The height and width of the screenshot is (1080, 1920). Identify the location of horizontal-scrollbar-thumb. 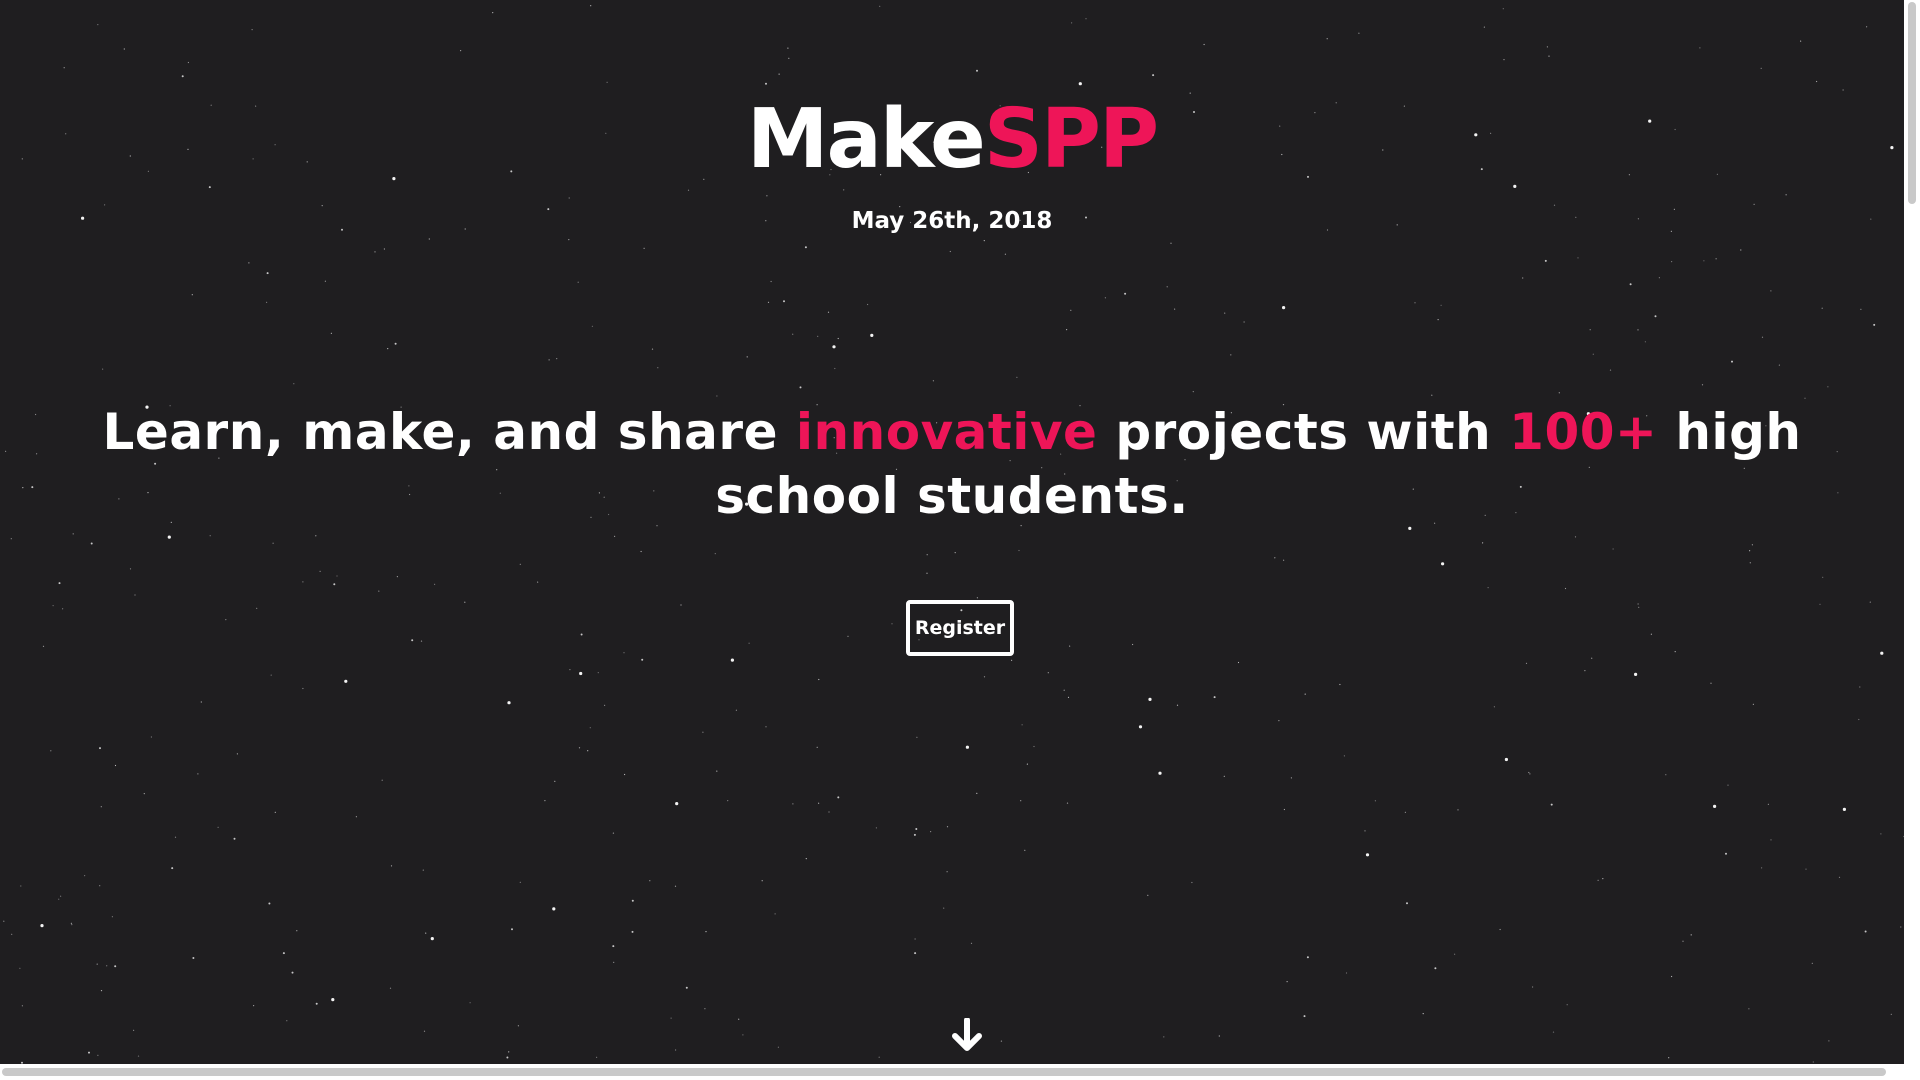
(944, 1072).